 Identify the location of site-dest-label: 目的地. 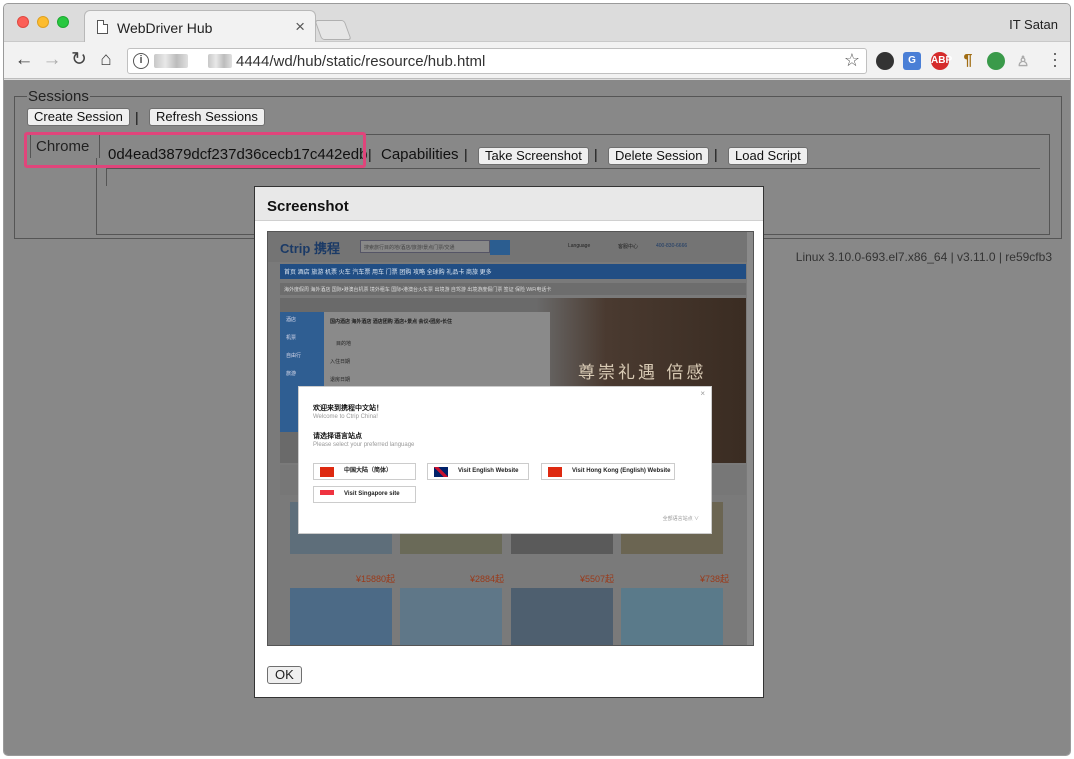
(344, 344).